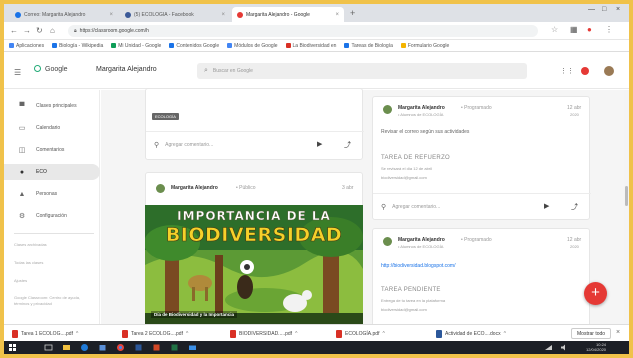 The height and width of the screenshot is (358, 633). What do you see at coordinates (48, 347) in the screenshot?
I see `task-view-icon` at bounding box center [48, 347].